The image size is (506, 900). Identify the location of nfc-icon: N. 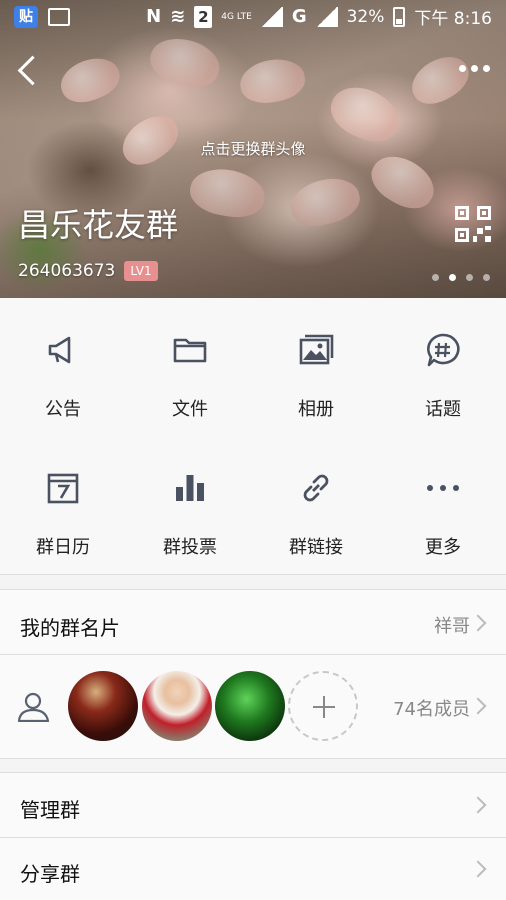
(154, 16).